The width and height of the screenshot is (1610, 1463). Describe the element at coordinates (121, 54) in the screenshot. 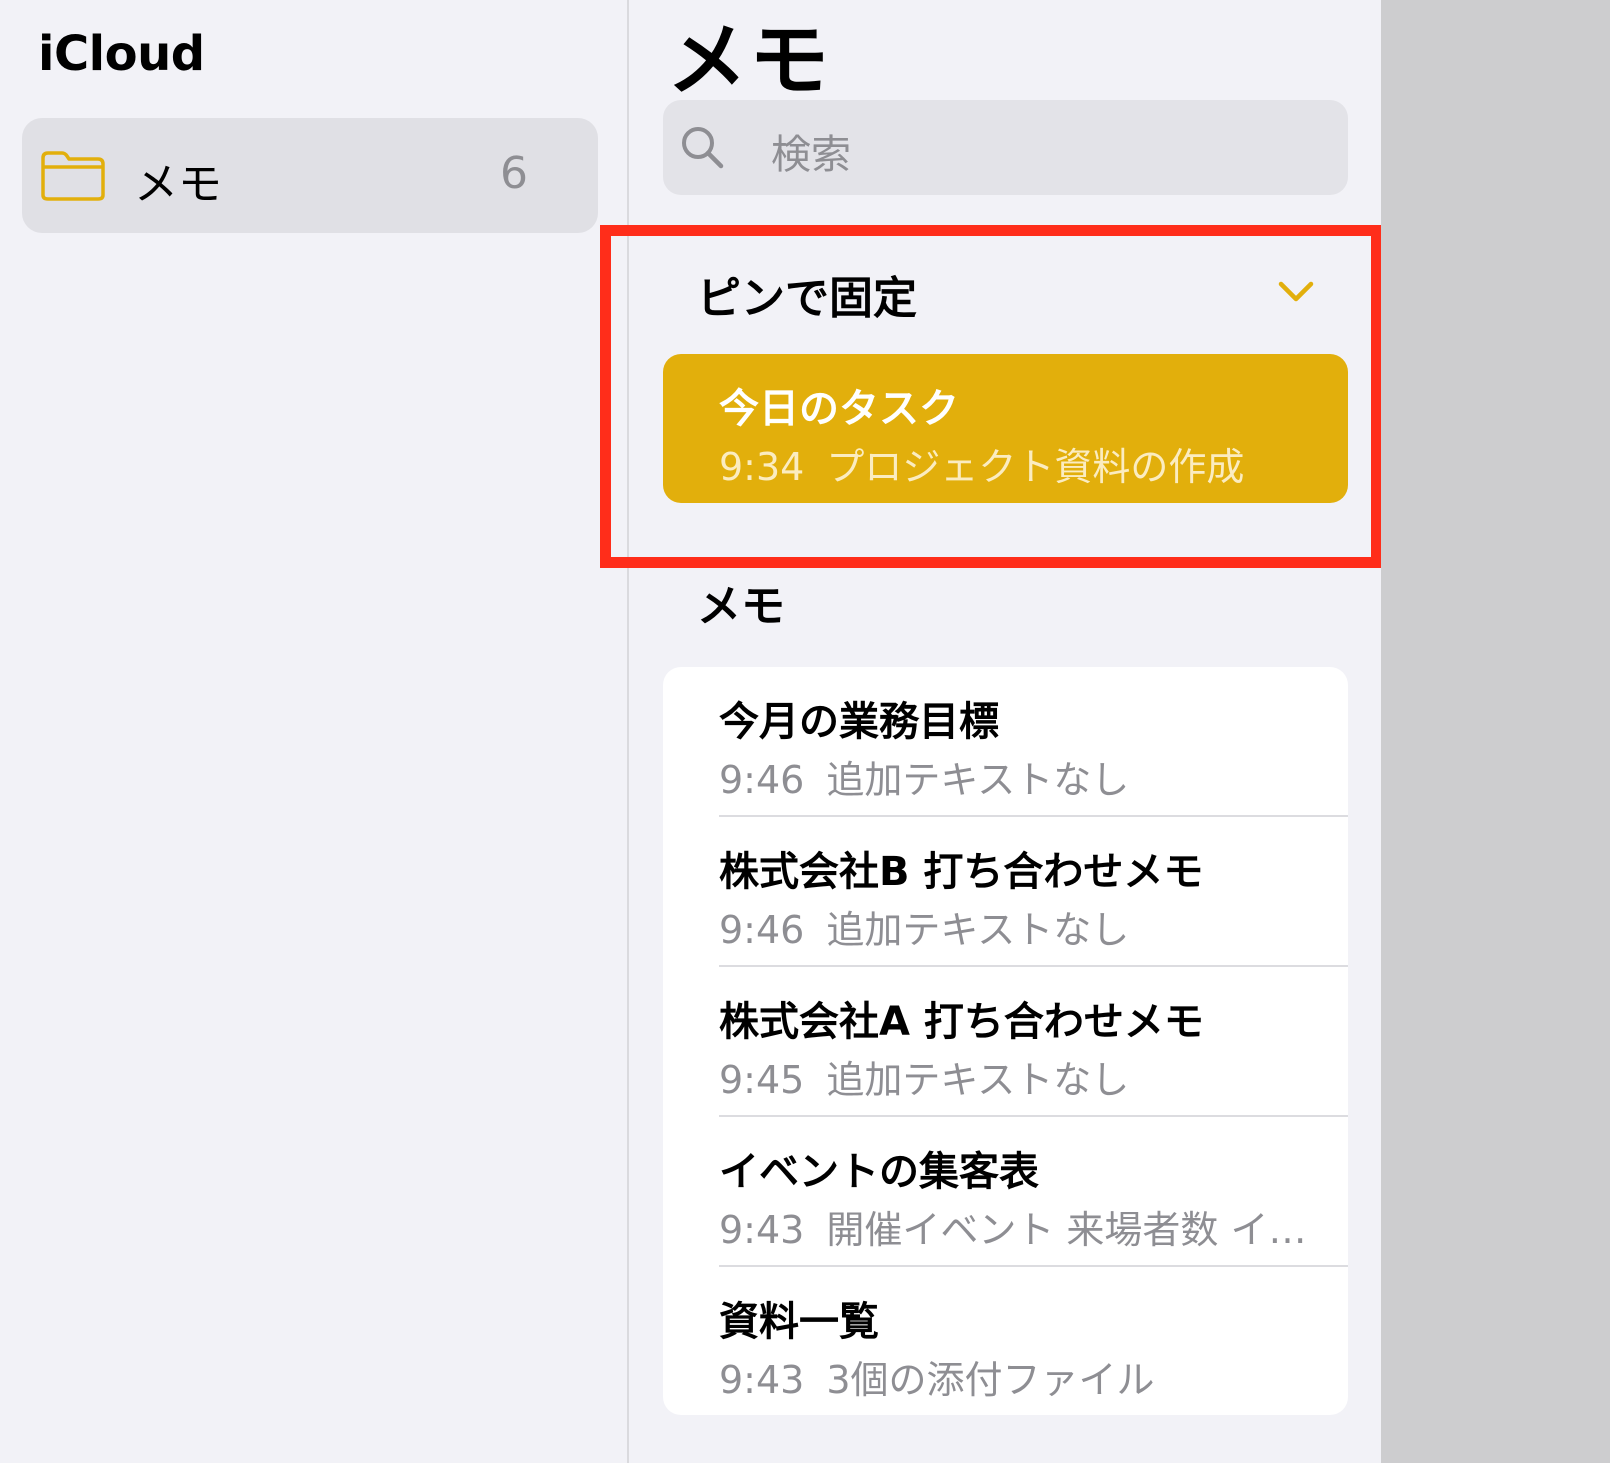

I see `account-title: iCloud` at that location.